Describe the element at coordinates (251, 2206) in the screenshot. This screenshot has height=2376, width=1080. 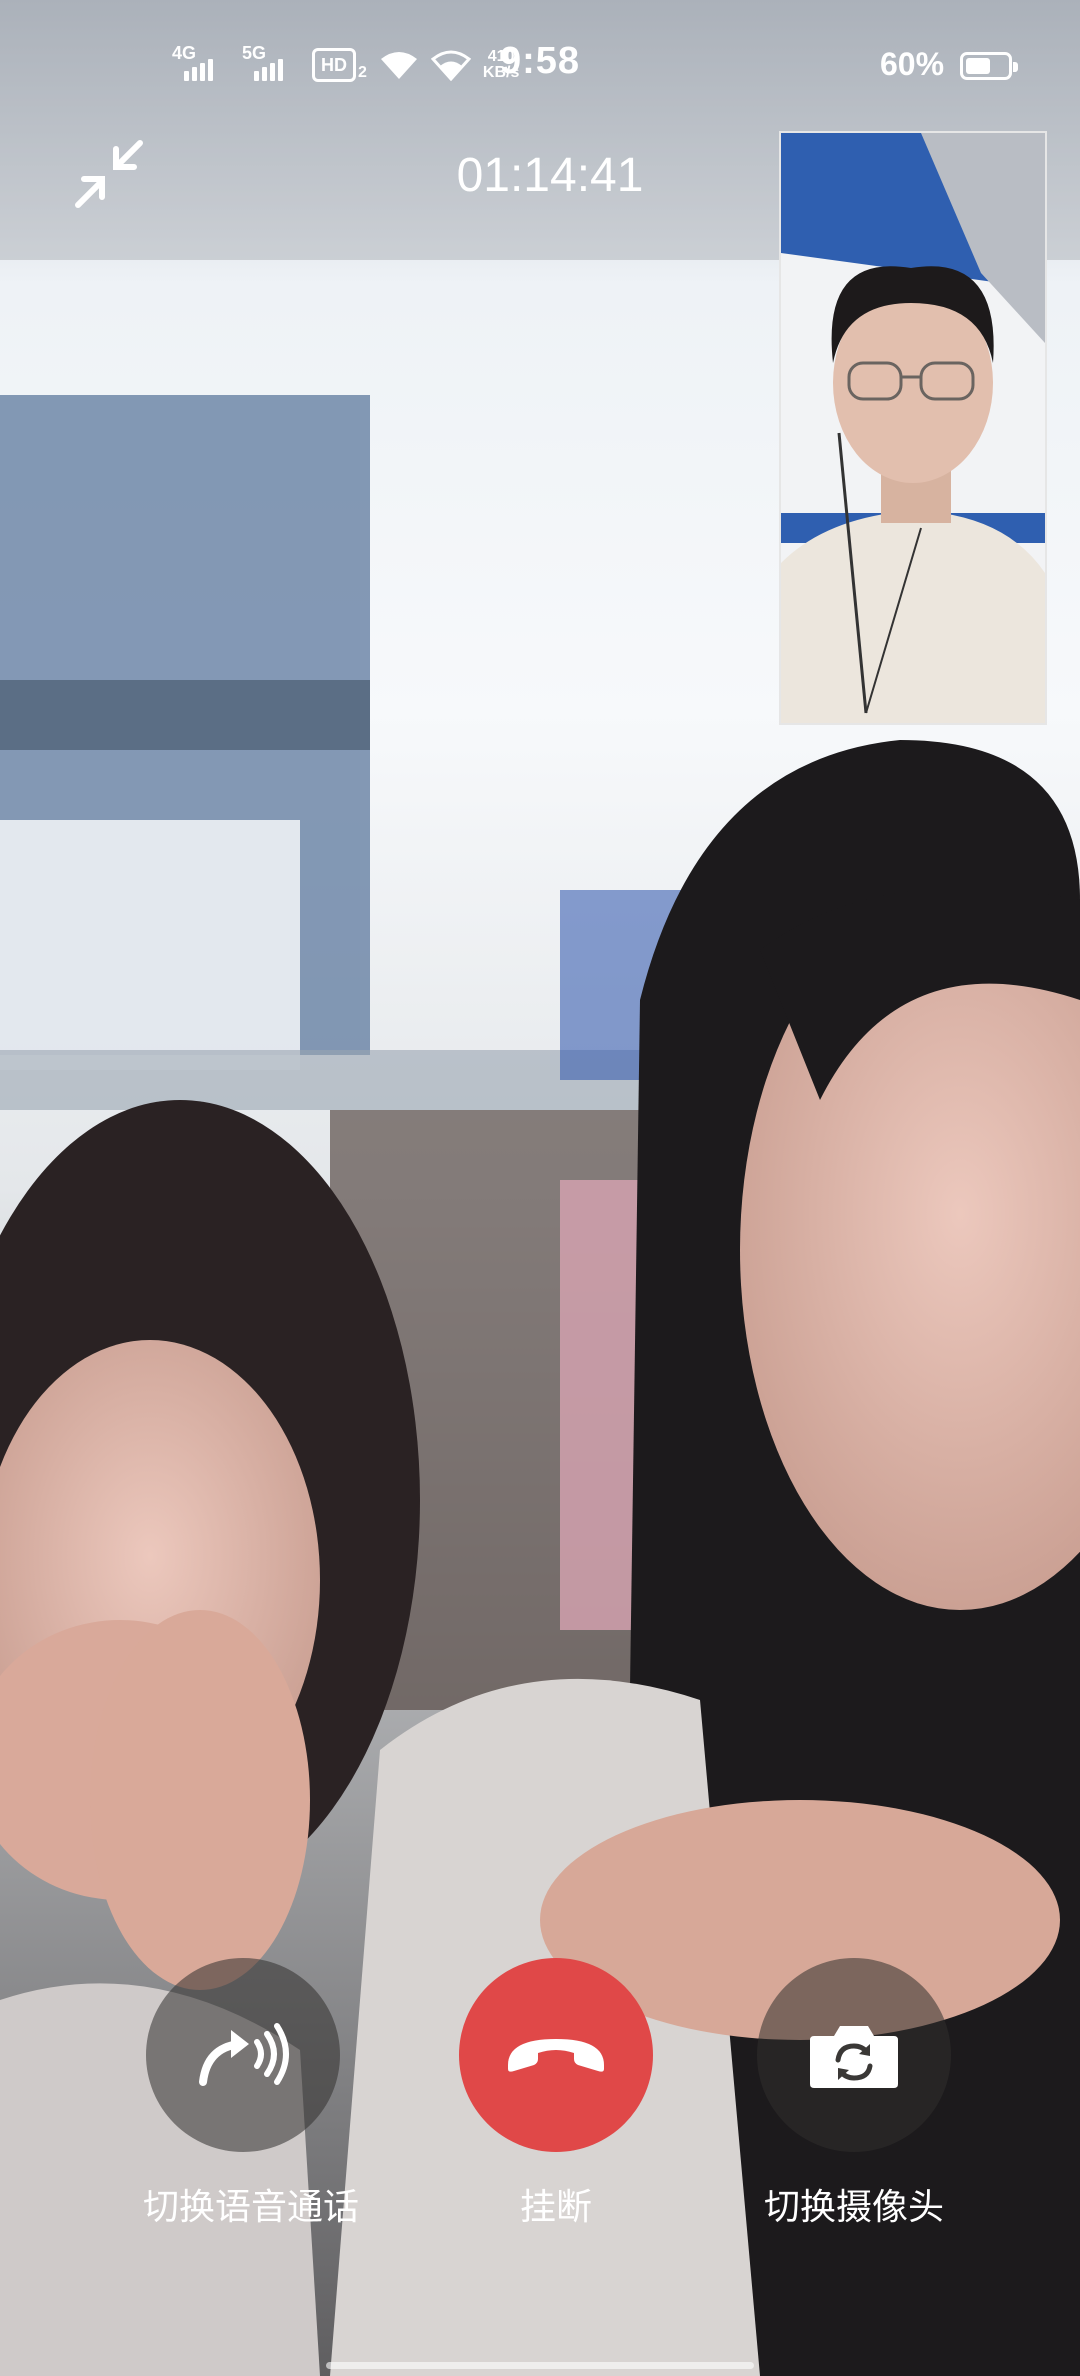
I see `switch-to-voice-call-label: 切换语音通话` at that location.